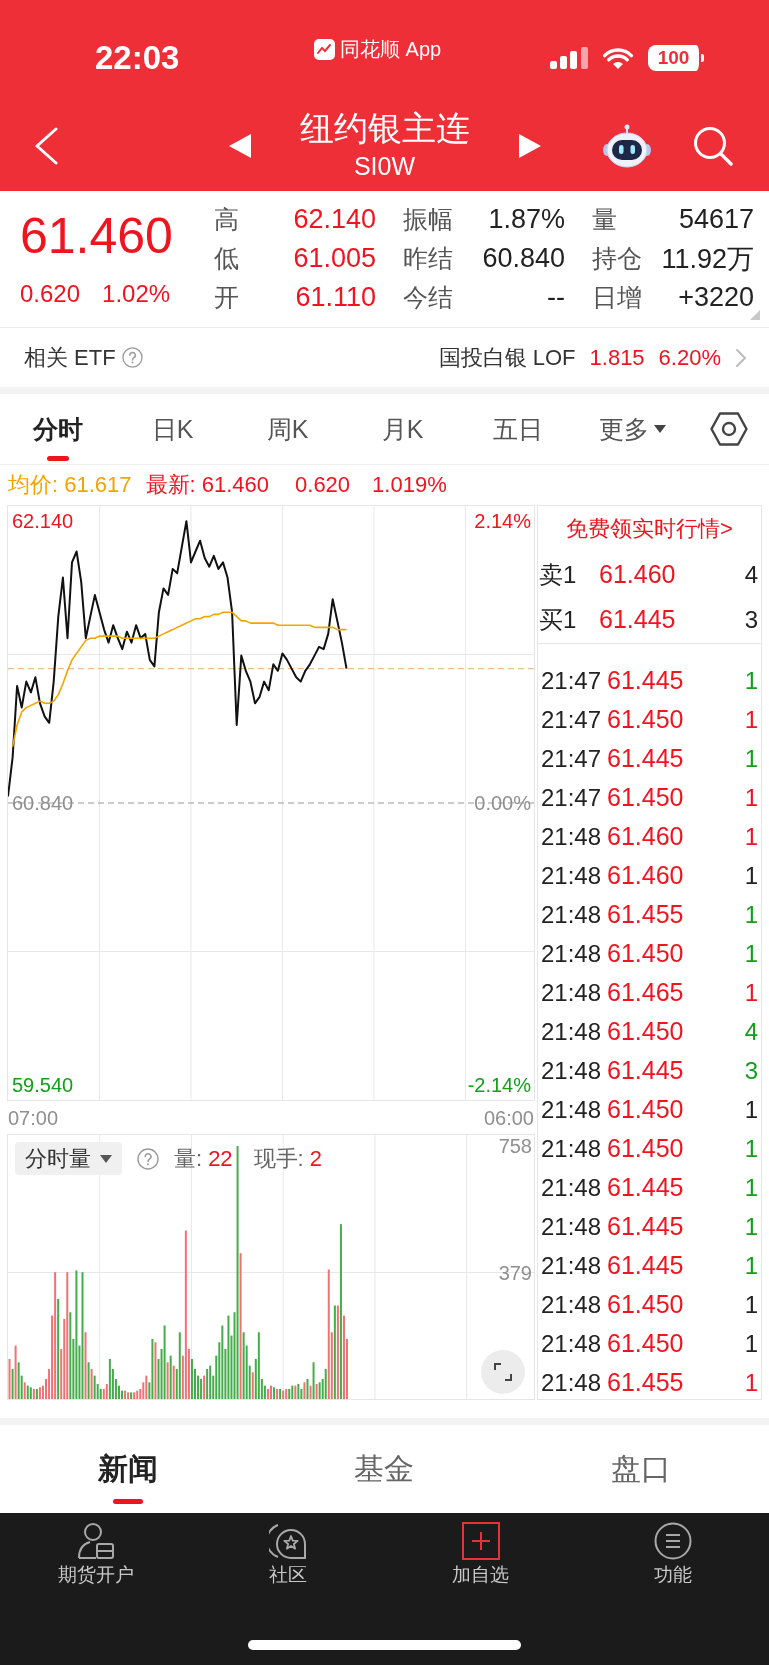 The width and height of the screenshot is (769, 1665). What do you see at coordinates (556, 297) in the screenshot?
I see `stat-value: --` at bounding box center [556, 297].